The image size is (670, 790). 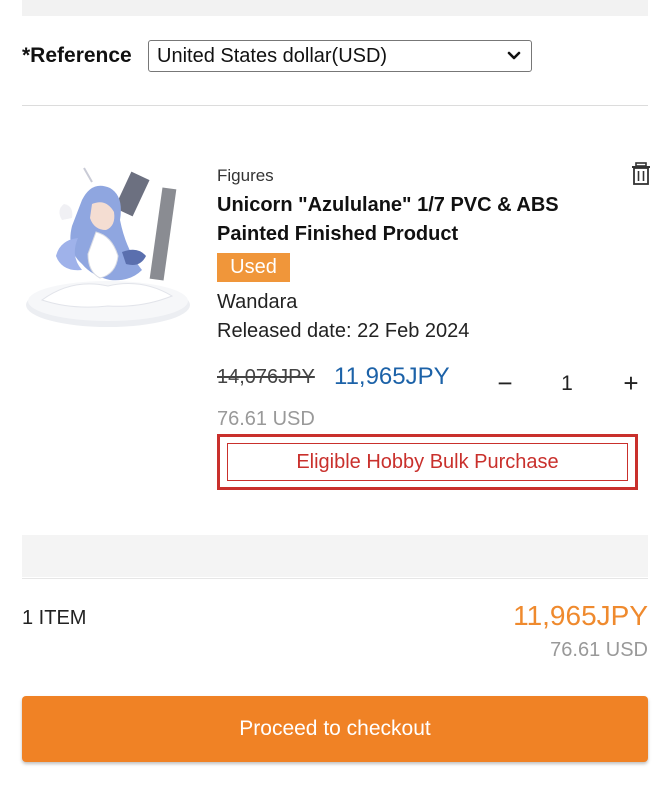 What do you see at coordinates (266, 419) in the screenshot?
I see `usd-price: 76.61 USD` at bounding box center [266, 419].